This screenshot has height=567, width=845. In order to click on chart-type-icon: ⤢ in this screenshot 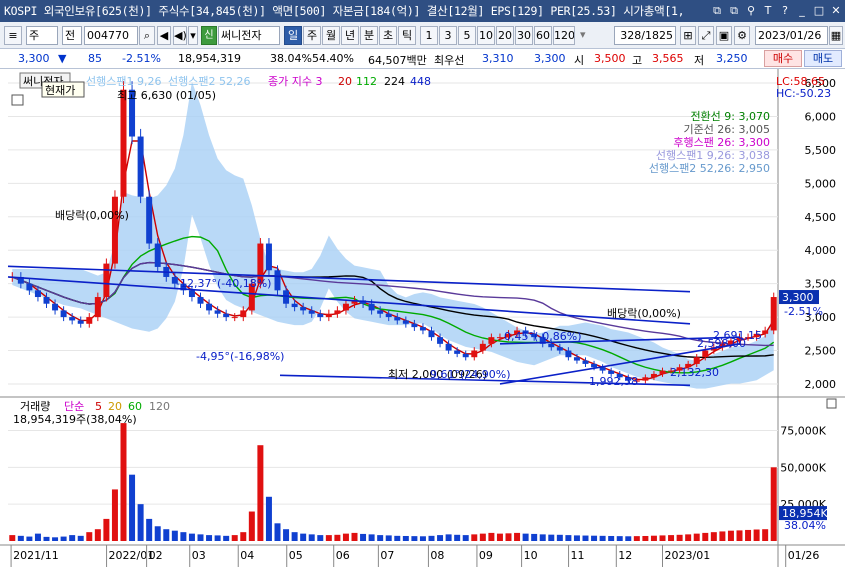, I will do `click(706, 35)`.